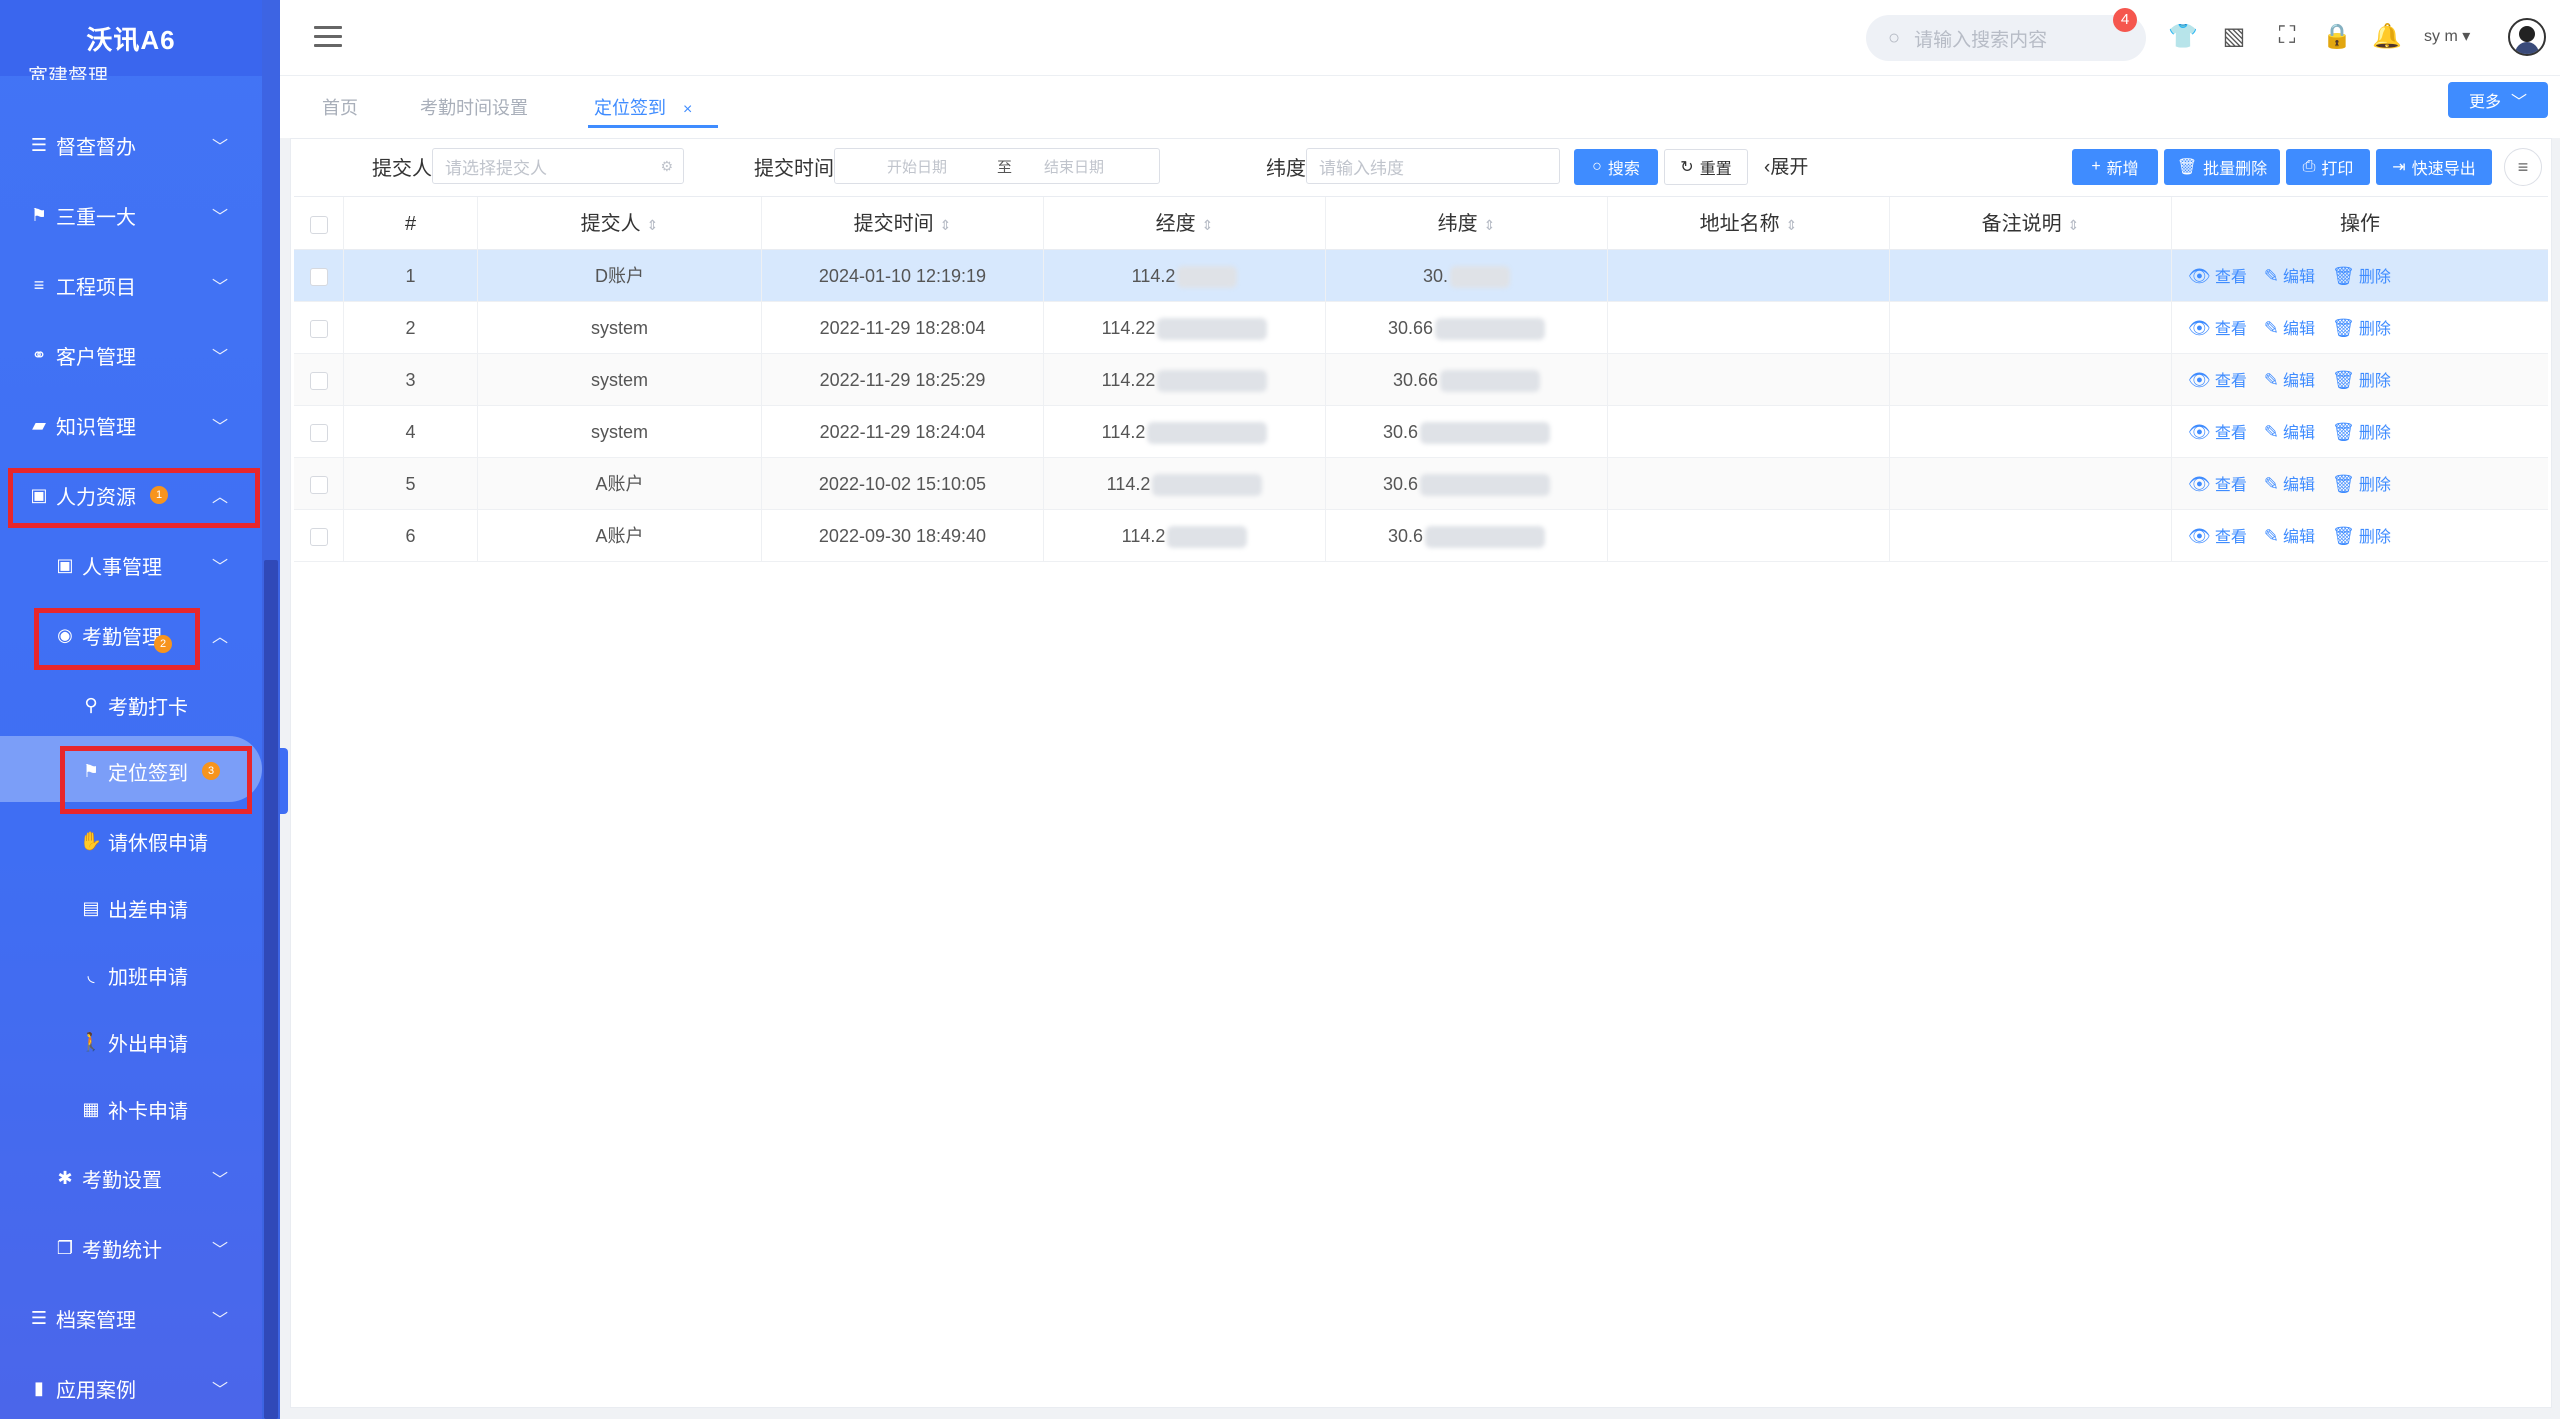 The image size is (2560, 1419). Describe the element at coordinates (131, 1178) in the screenshot. I see `sidebar-item-attendance-settings: ✱ 考勤设置 ﹀` at that location.